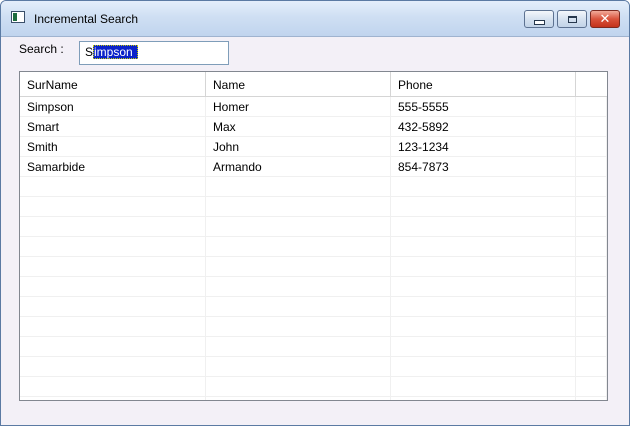 The image size is (630, 426). Describe the element at coordinates (154, 53) in the screenshot. I see `search-input: Simpson` at that location.